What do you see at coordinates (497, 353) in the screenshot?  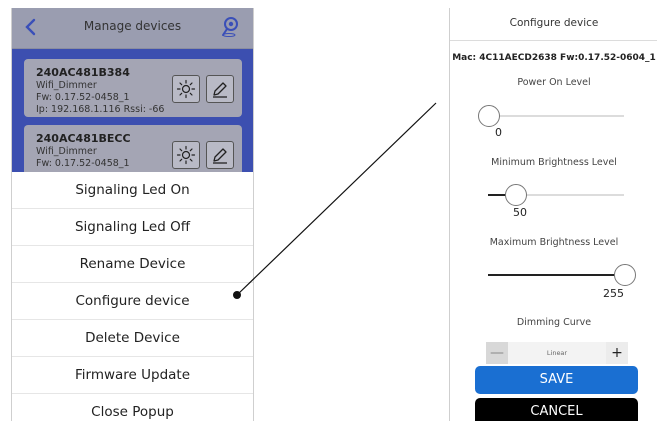 I see `decrement-button: —` at bounding box center [497, 353].